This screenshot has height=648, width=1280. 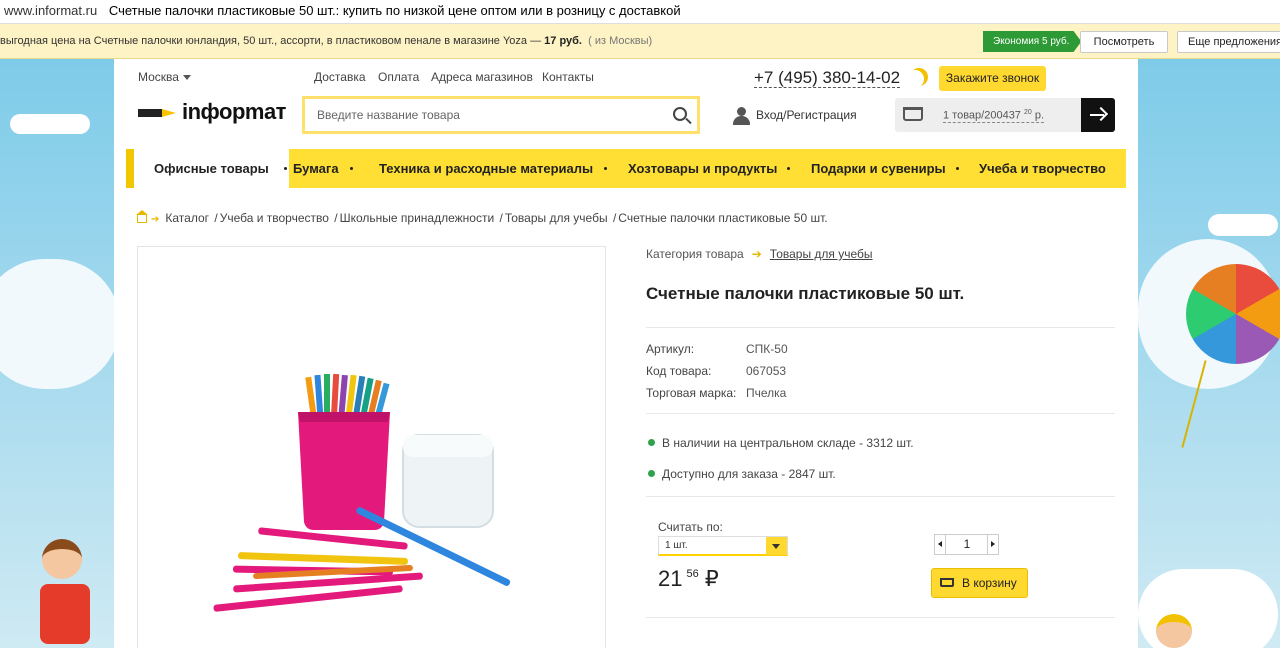 What do you see at coordinates (65, 614) in the screenshot?
I see `kid-shirt-illustration` at bounding box center [65, 614].